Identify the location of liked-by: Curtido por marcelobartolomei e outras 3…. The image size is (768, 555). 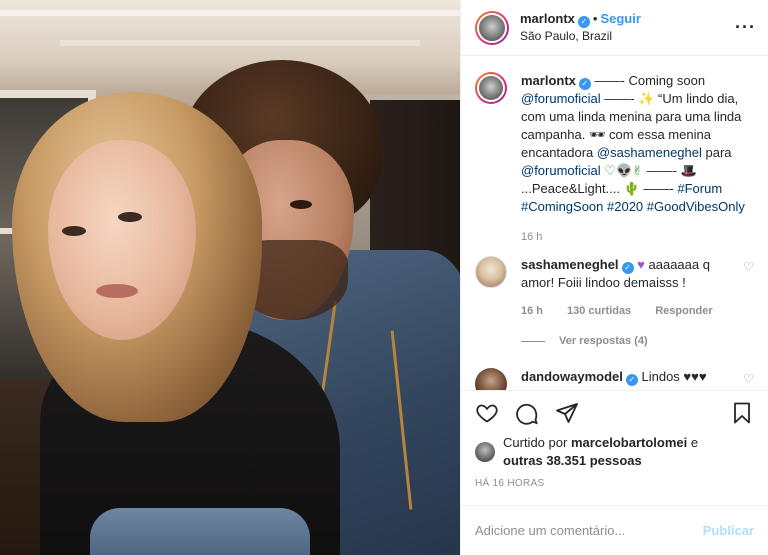
(614, 452).